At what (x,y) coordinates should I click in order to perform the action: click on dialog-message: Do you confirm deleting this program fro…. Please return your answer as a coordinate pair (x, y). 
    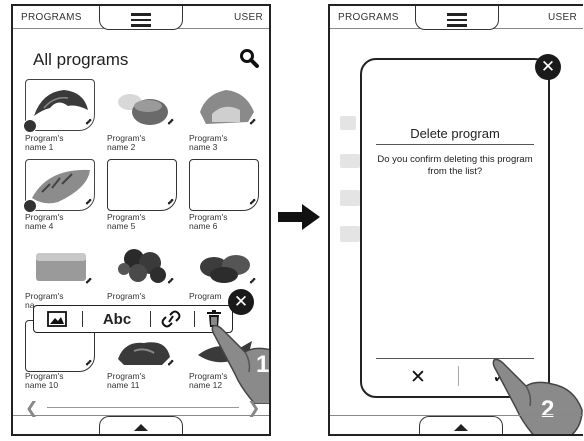
    Looking at the image, I should click on (455, 165).